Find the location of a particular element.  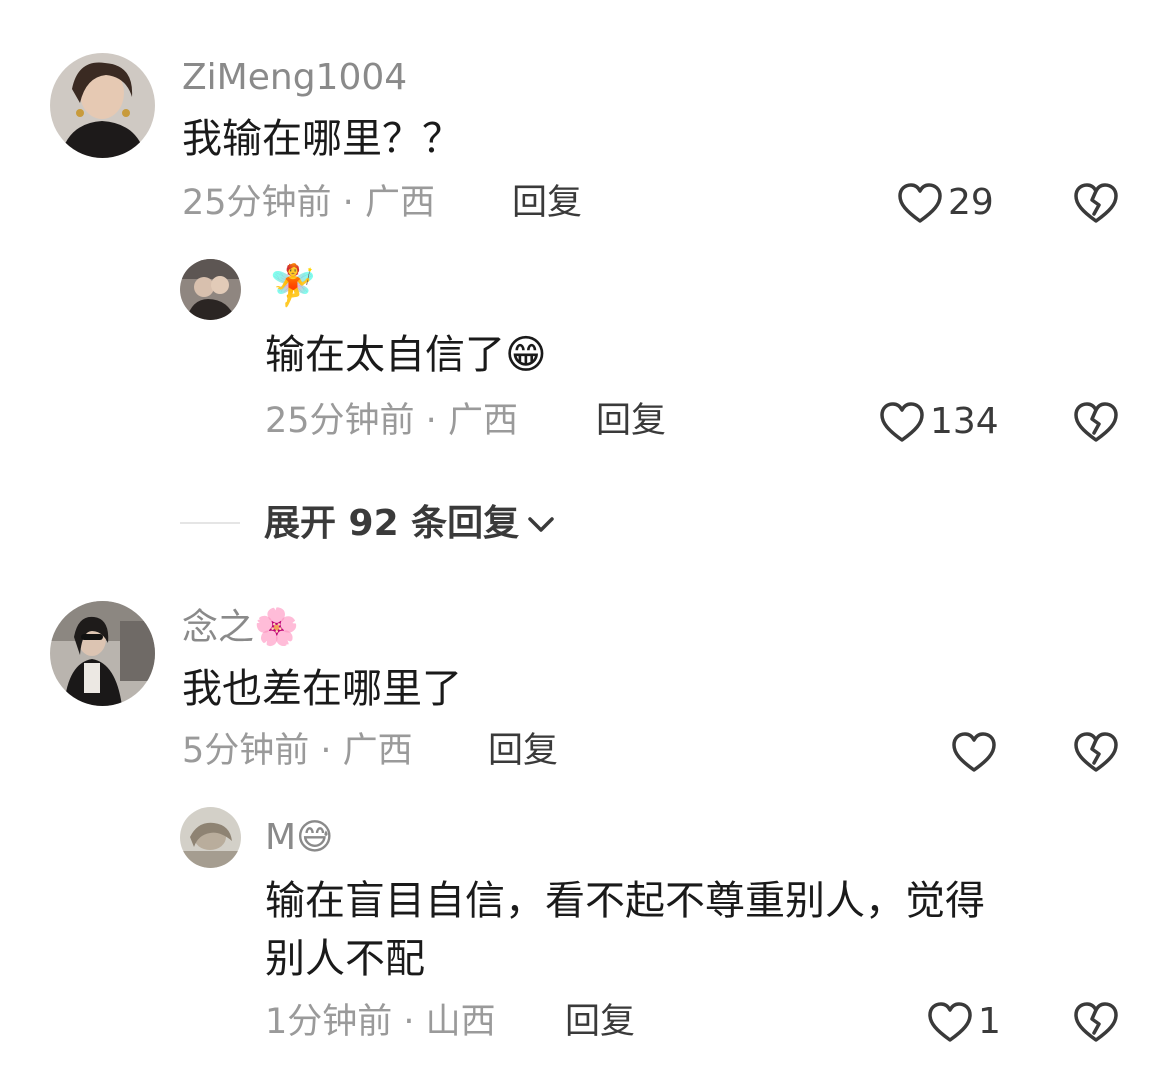

like-button: 134 is located at coordinates (938, 422).